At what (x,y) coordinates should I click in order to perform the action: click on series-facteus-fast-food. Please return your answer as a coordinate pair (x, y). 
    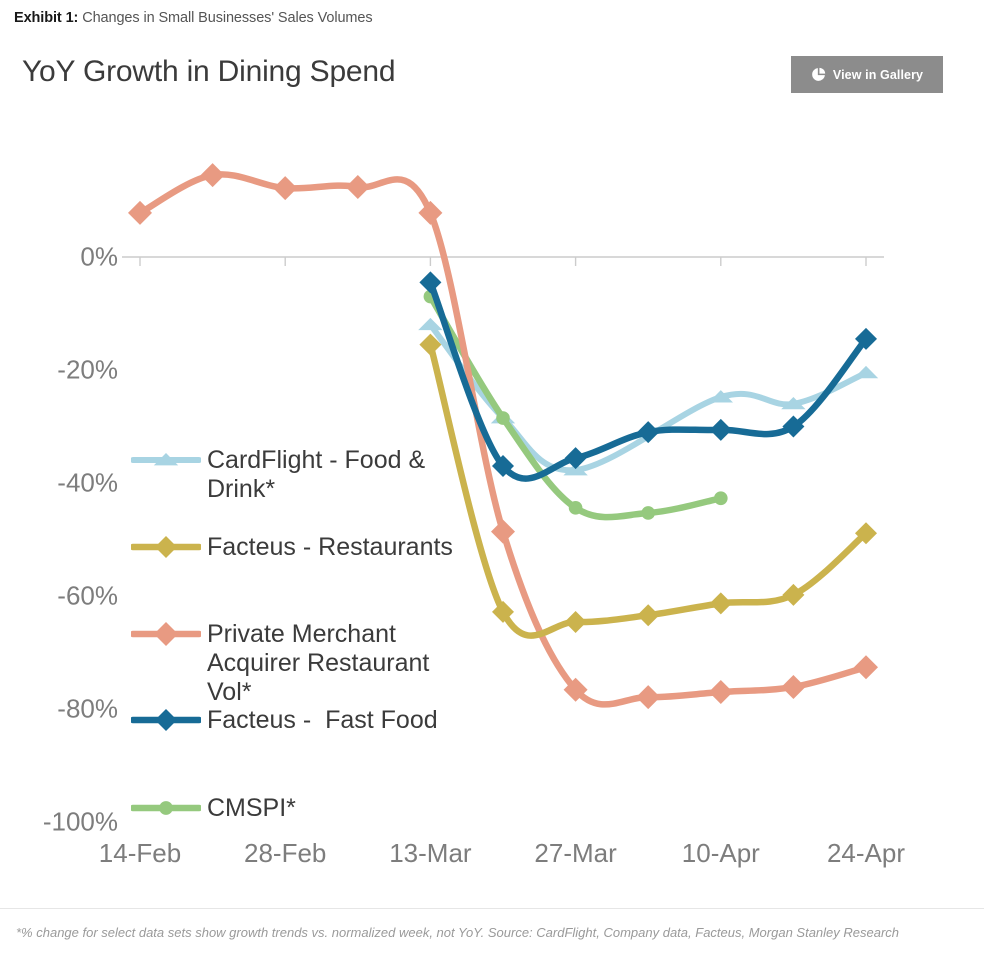
    Looking at the image, I should click on (648, 376).